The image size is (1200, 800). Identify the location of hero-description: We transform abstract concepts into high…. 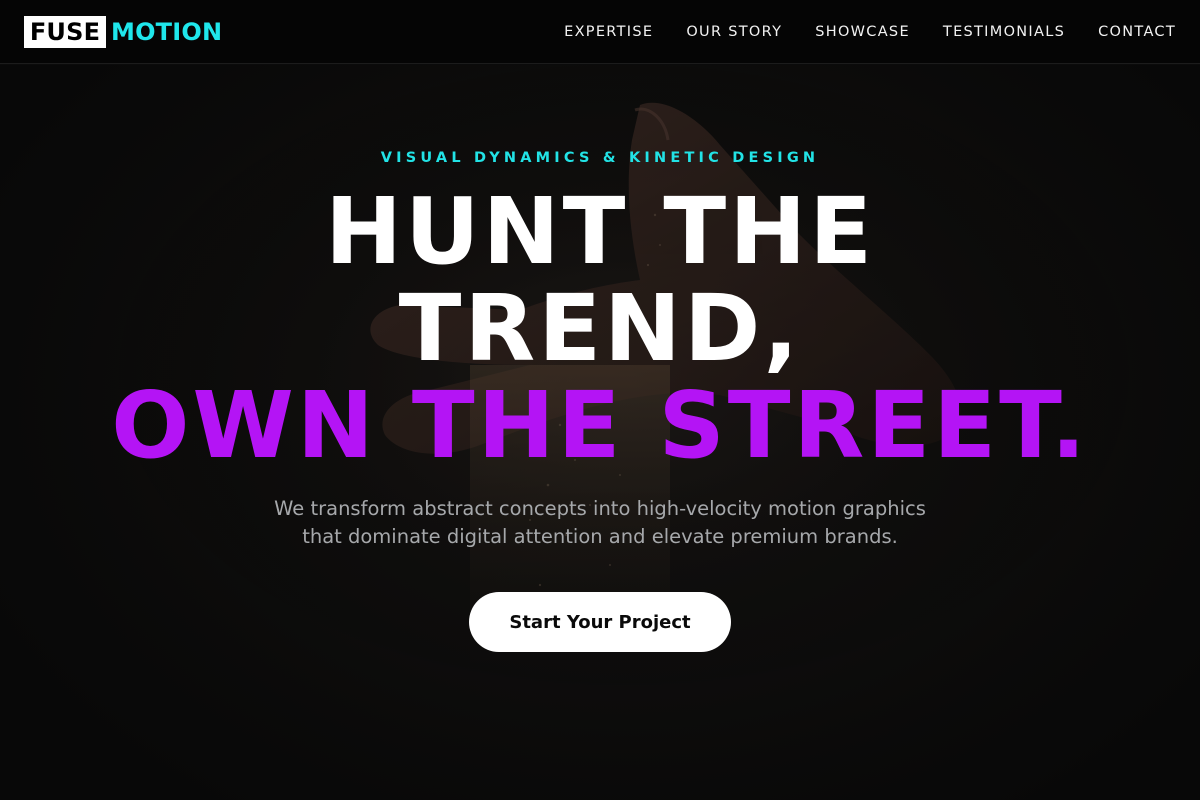
(600, 523).